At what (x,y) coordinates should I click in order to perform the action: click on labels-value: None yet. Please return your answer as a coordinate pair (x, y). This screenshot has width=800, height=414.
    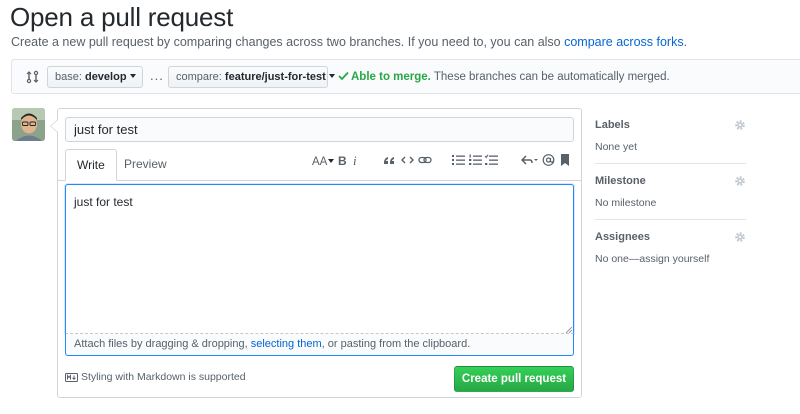
    Looking at the image, I should click on (616, 147).